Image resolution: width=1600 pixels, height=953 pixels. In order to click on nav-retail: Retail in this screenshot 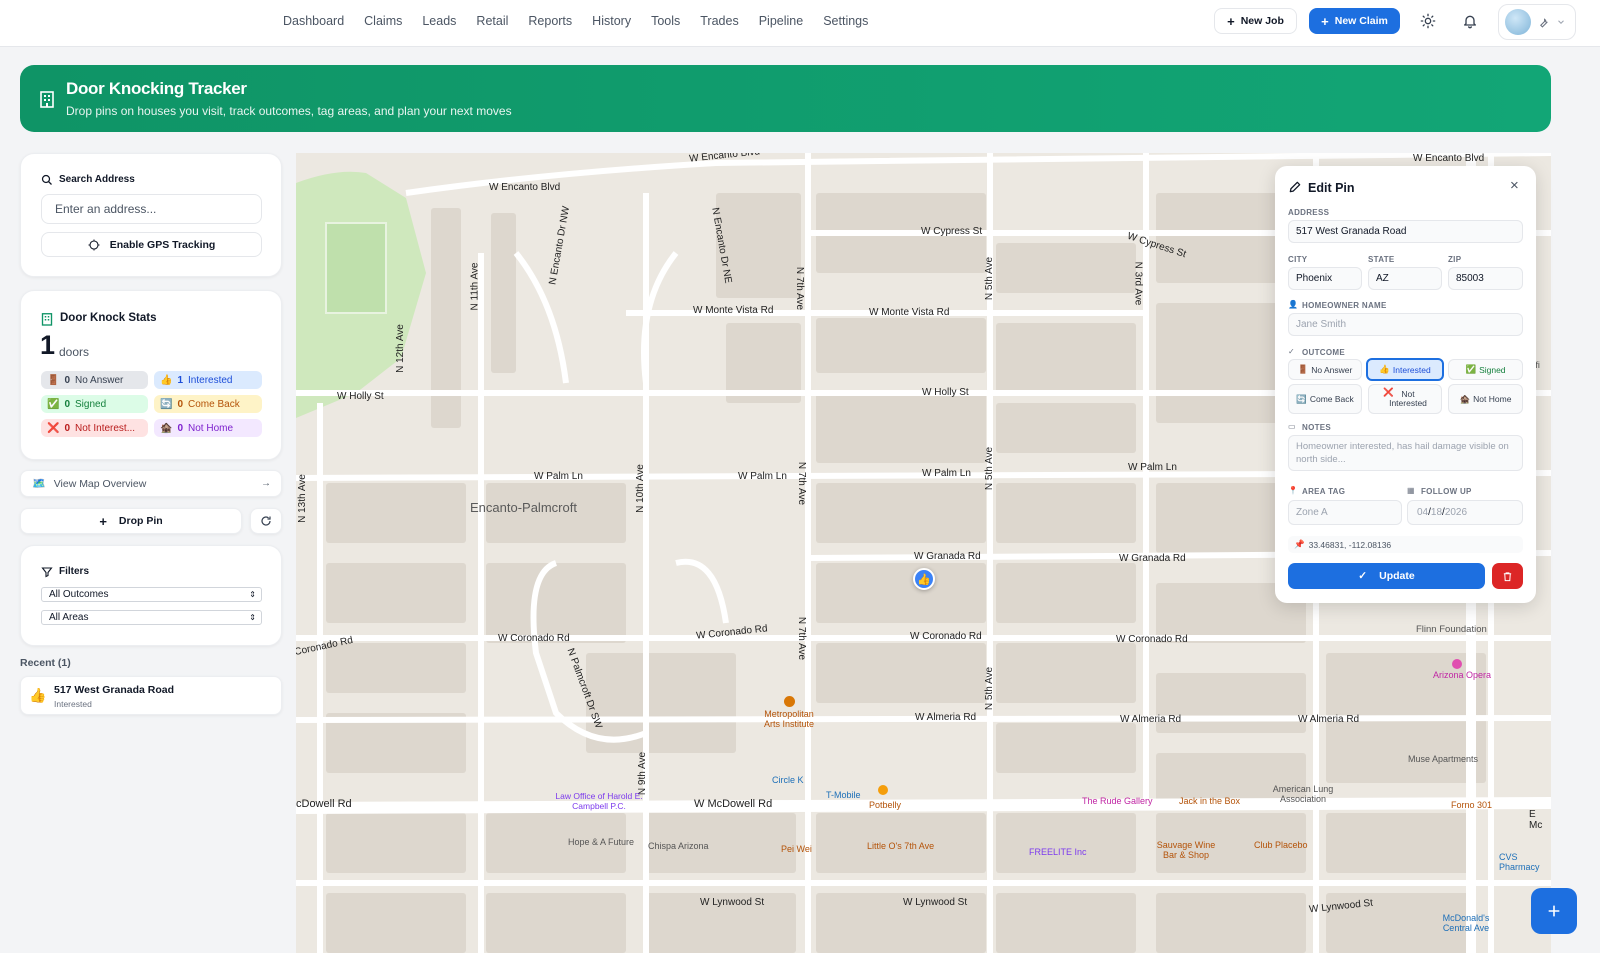, I will do `click(492, 21)`.